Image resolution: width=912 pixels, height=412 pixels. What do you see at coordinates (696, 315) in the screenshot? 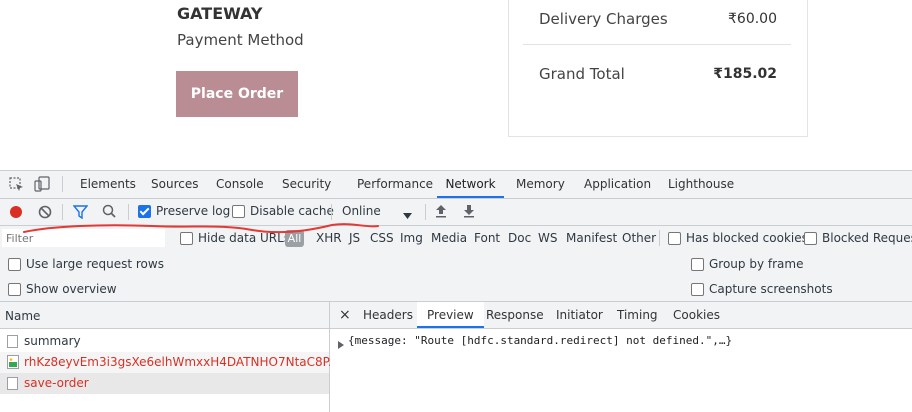
I see `tab-cookies: Cookies` at bounding box center [696, 315].